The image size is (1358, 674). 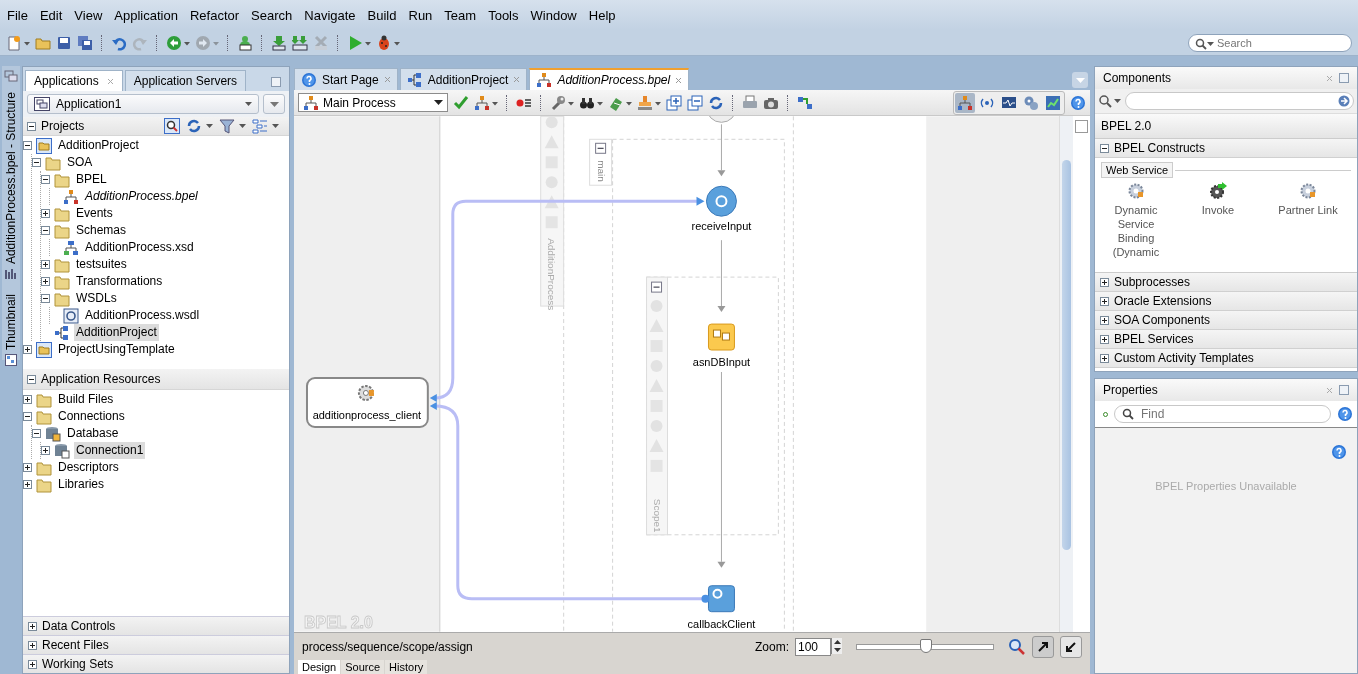 I want to click on new-file-icon, so click(x=18, y=42).